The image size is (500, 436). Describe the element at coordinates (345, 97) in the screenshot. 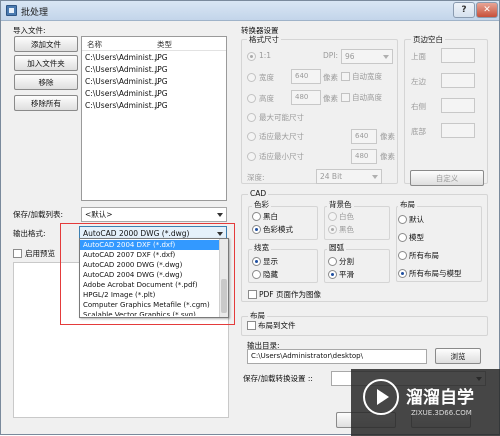

I see `auto-height-checkbox` at that location.